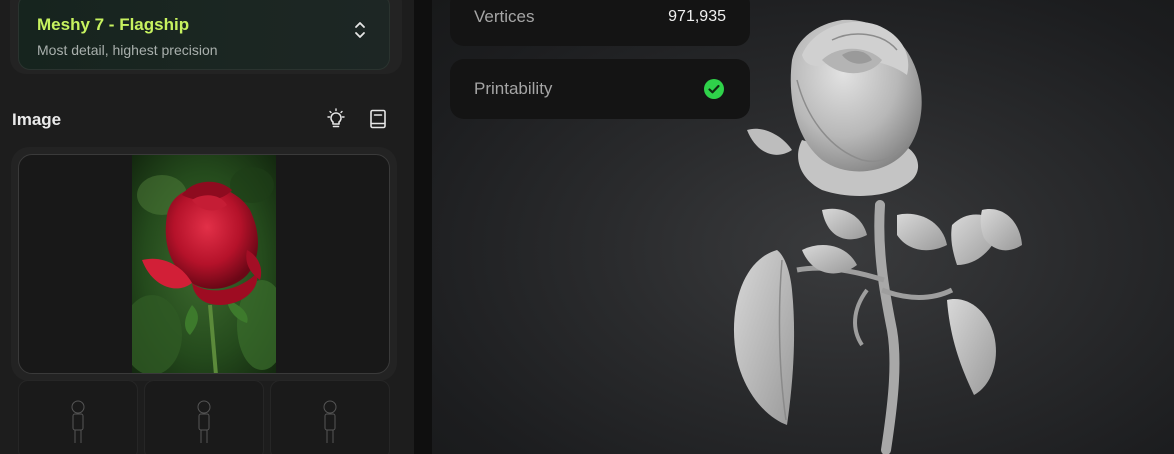  I want to click on guide-button, so click(378, 119).